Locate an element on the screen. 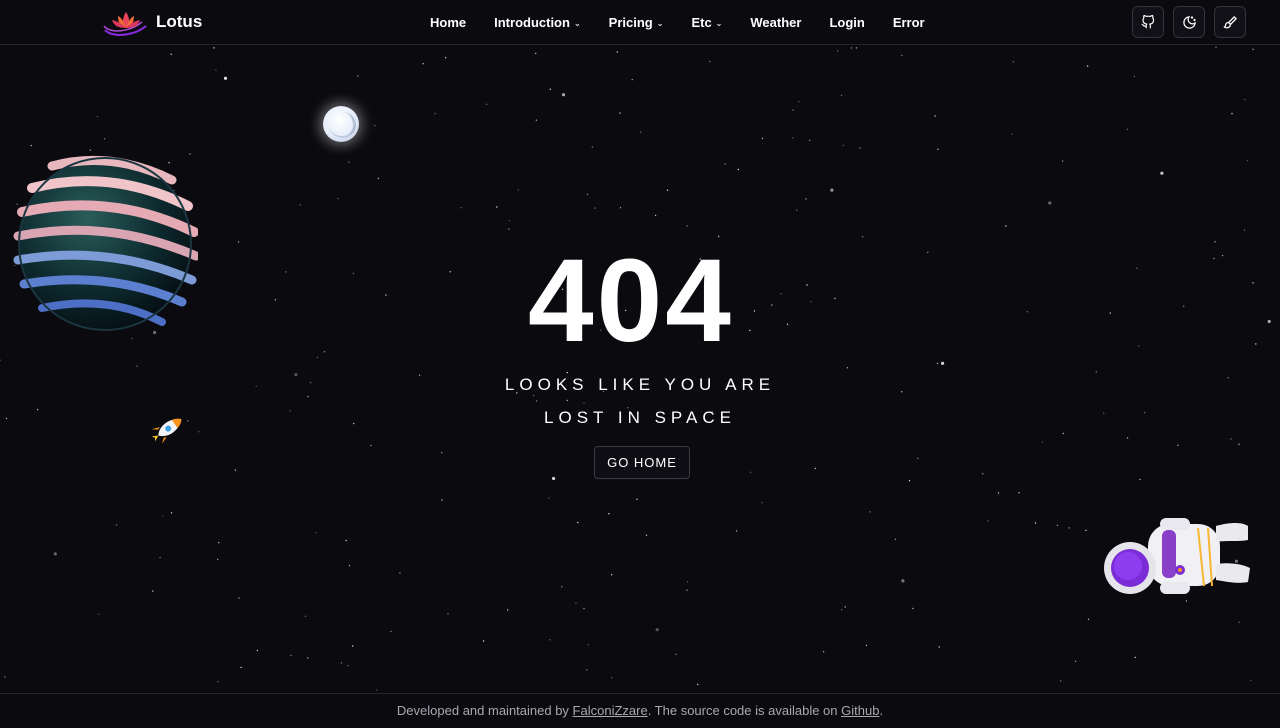 Image resolution: width=1280 pixels, height=728 pixels. brand-link: Lotus is located at coordinates (152, 22).